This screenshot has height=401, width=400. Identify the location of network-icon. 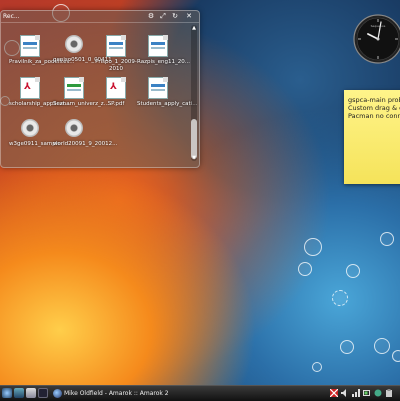
(356, 393).